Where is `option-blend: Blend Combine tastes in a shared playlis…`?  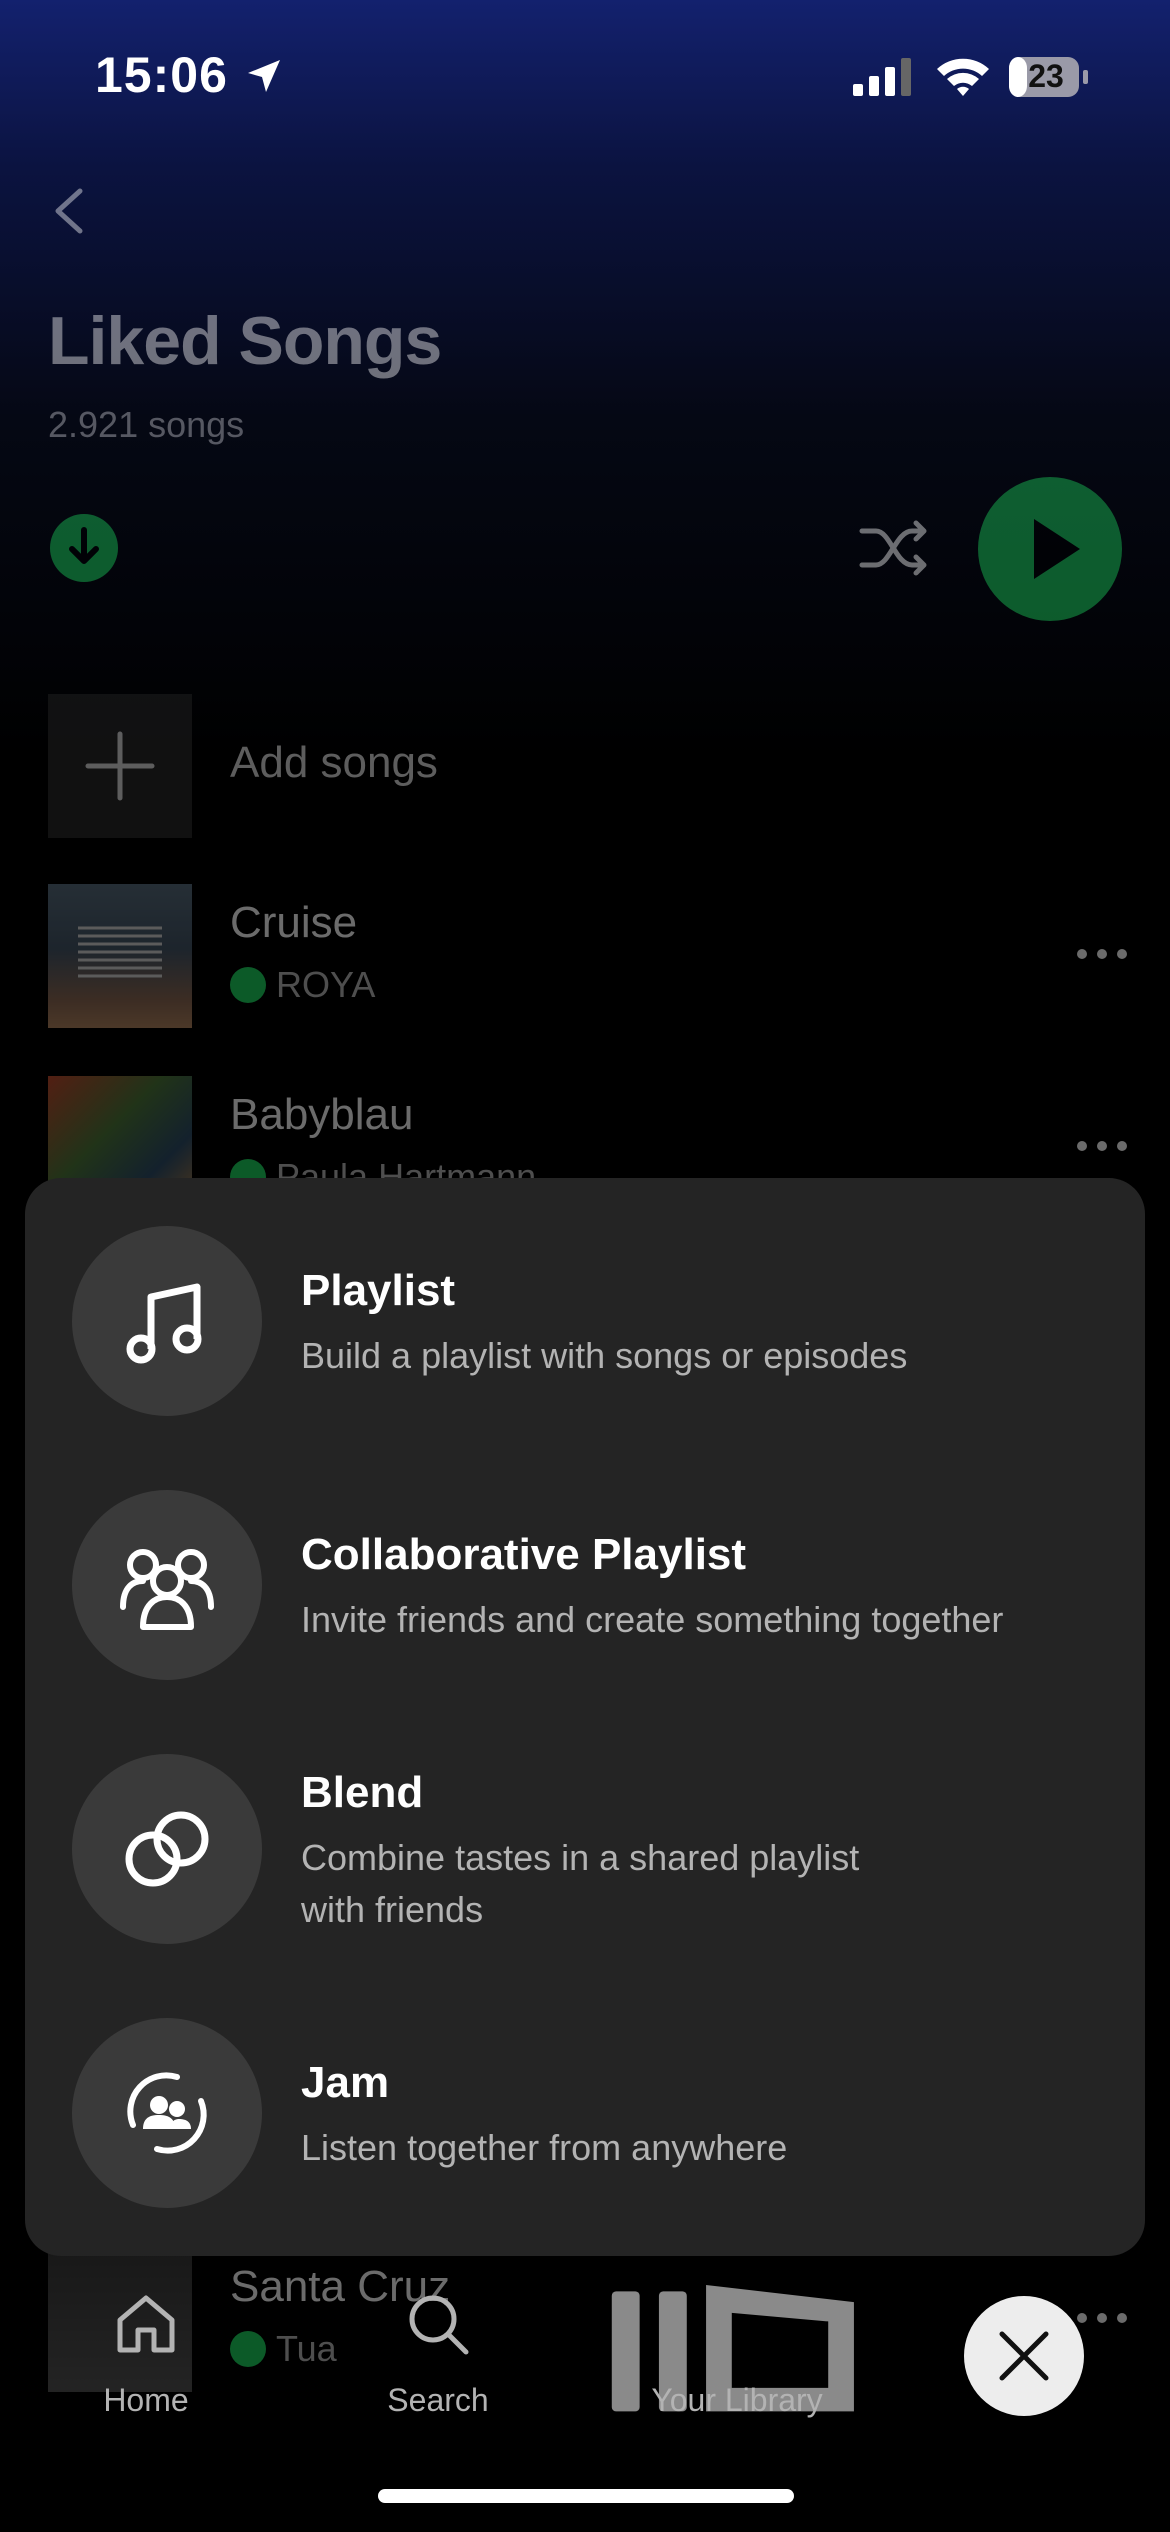 option-blend: Blend Combine tastes in a shared playlis… is located at coordinates (585, 1849).